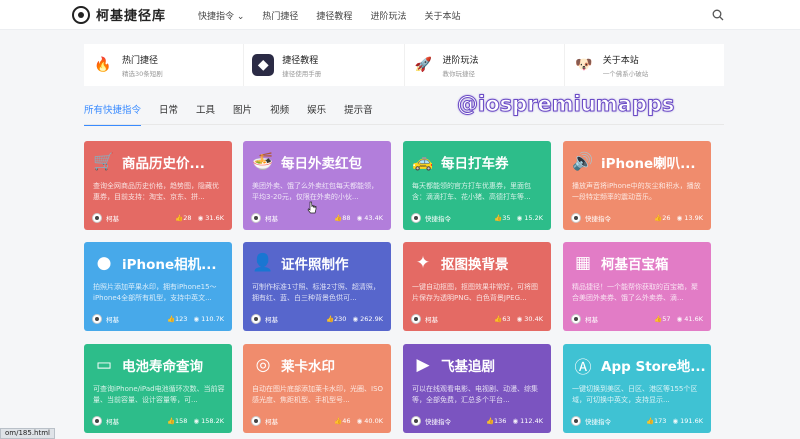 This screenshot has height=439, width=800. Describe the element at coordinates (242, 114) in the screenshot. I see `tab-3: 图片` at that location.